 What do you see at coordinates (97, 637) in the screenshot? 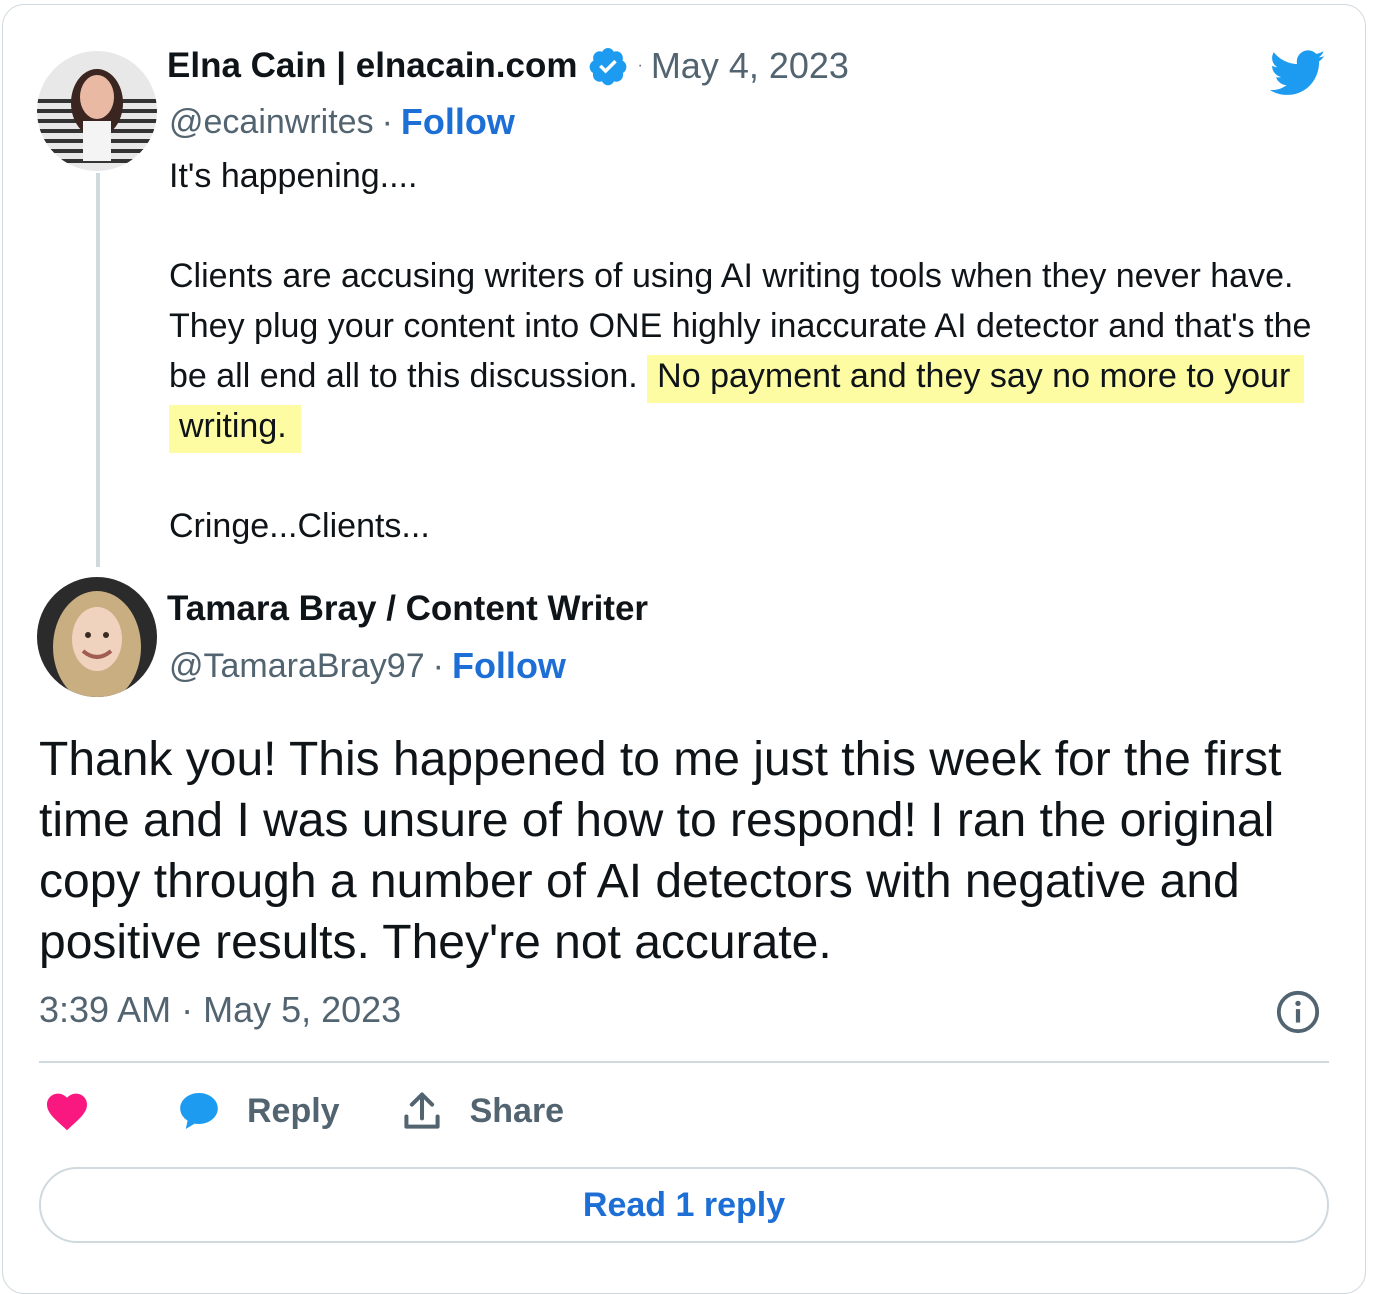
I see `reply-author-avatar` at bounding box center [97, 637].